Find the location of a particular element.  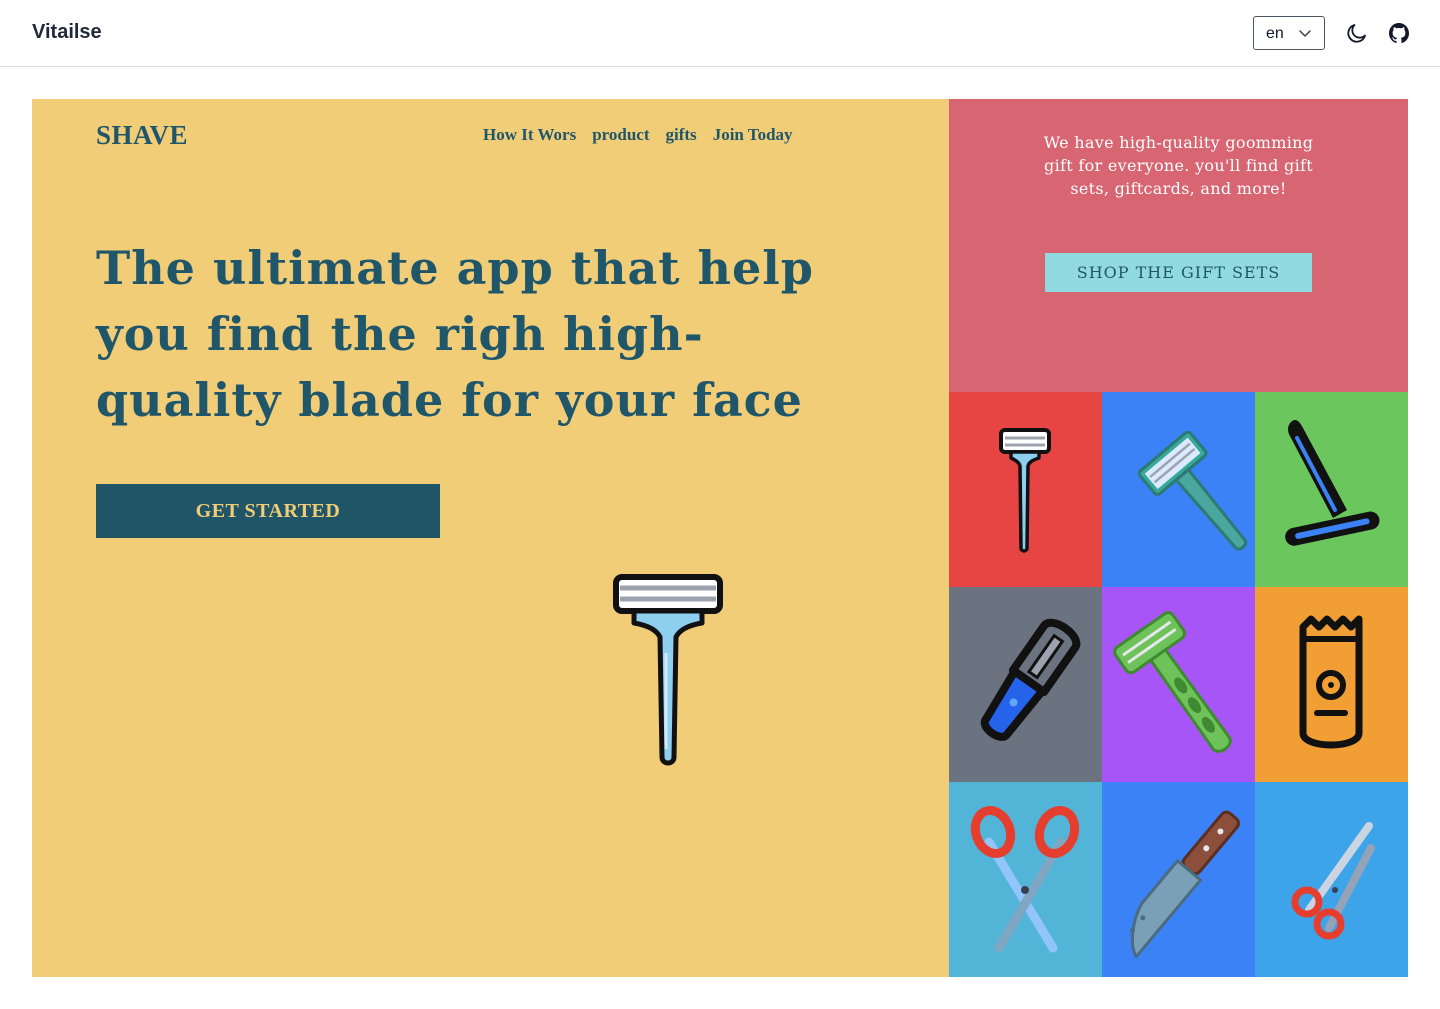

shave-logo: SHAVE is located at coordinates (142, 135).